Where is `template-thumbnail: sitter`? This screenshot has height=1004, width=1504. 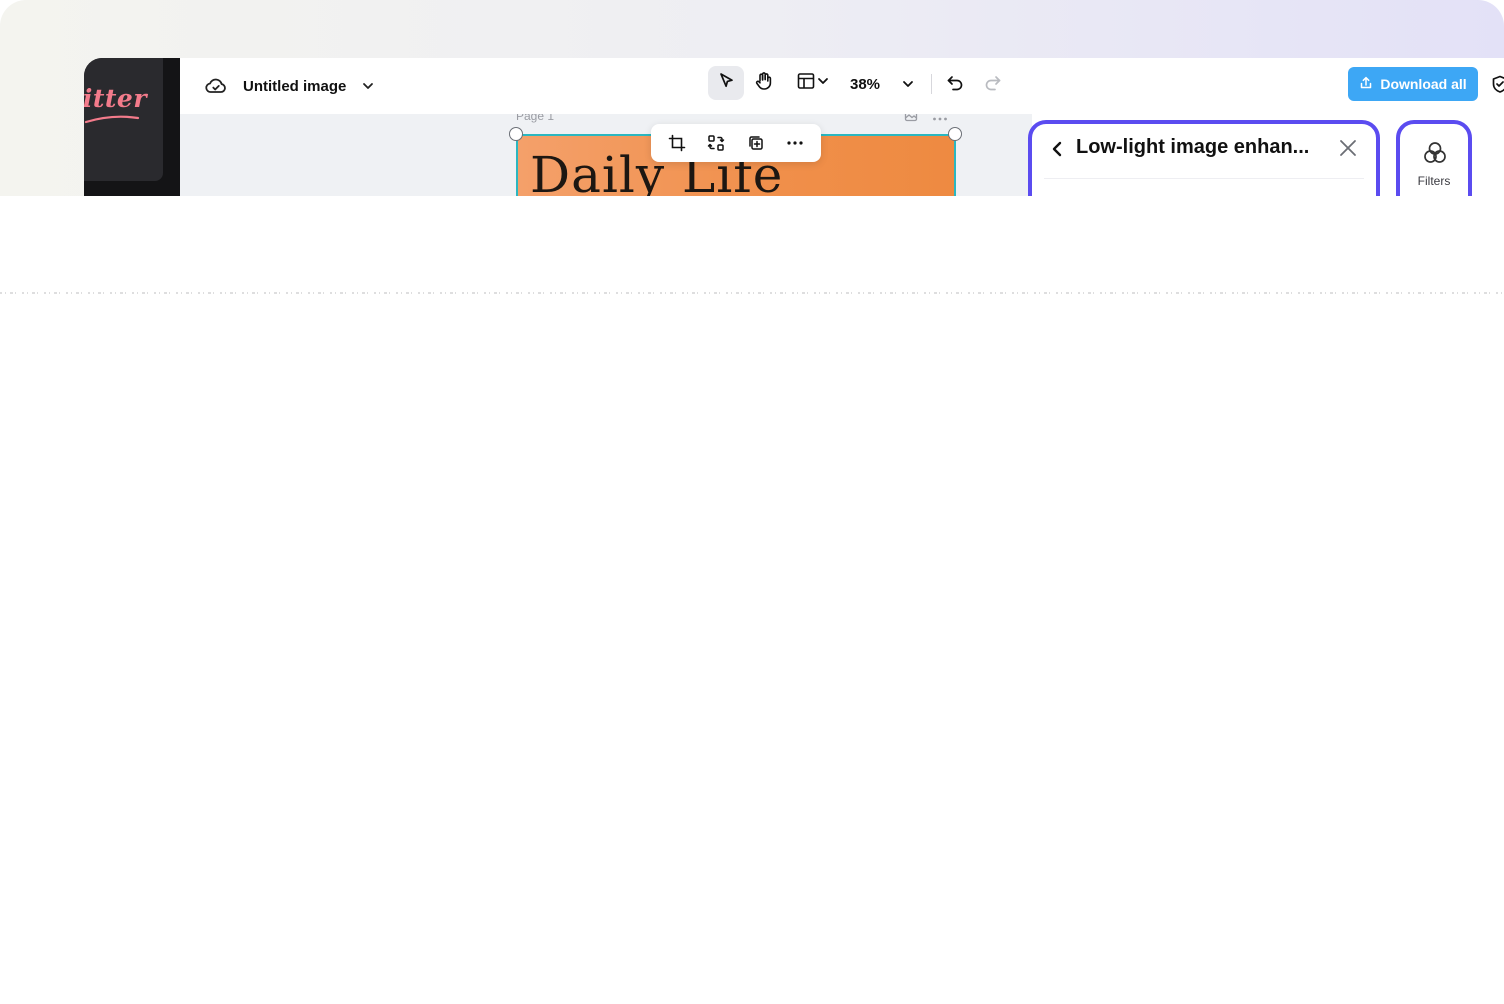
template-thumbnail: sitter is located at coordinates (123, 119).